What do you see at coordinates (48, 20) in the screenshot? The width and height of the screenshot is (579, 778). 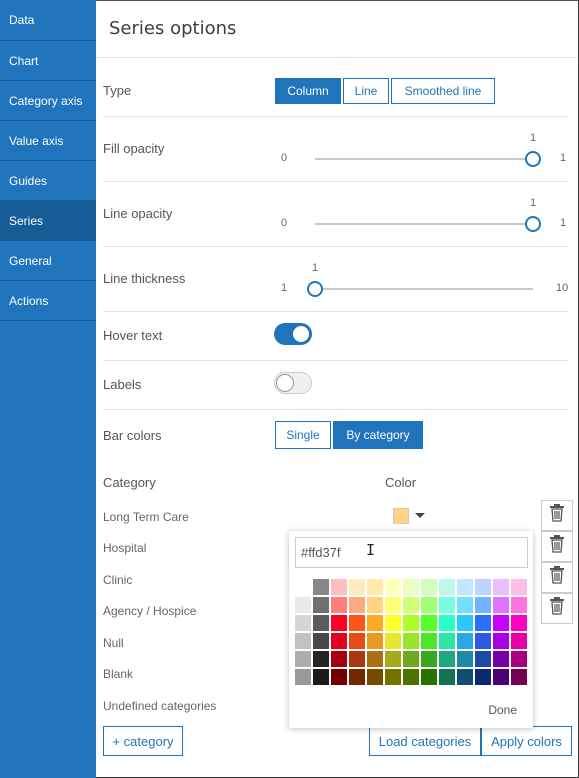 I see `sidebar-item-data: Data` at bounding box center [48, 20].